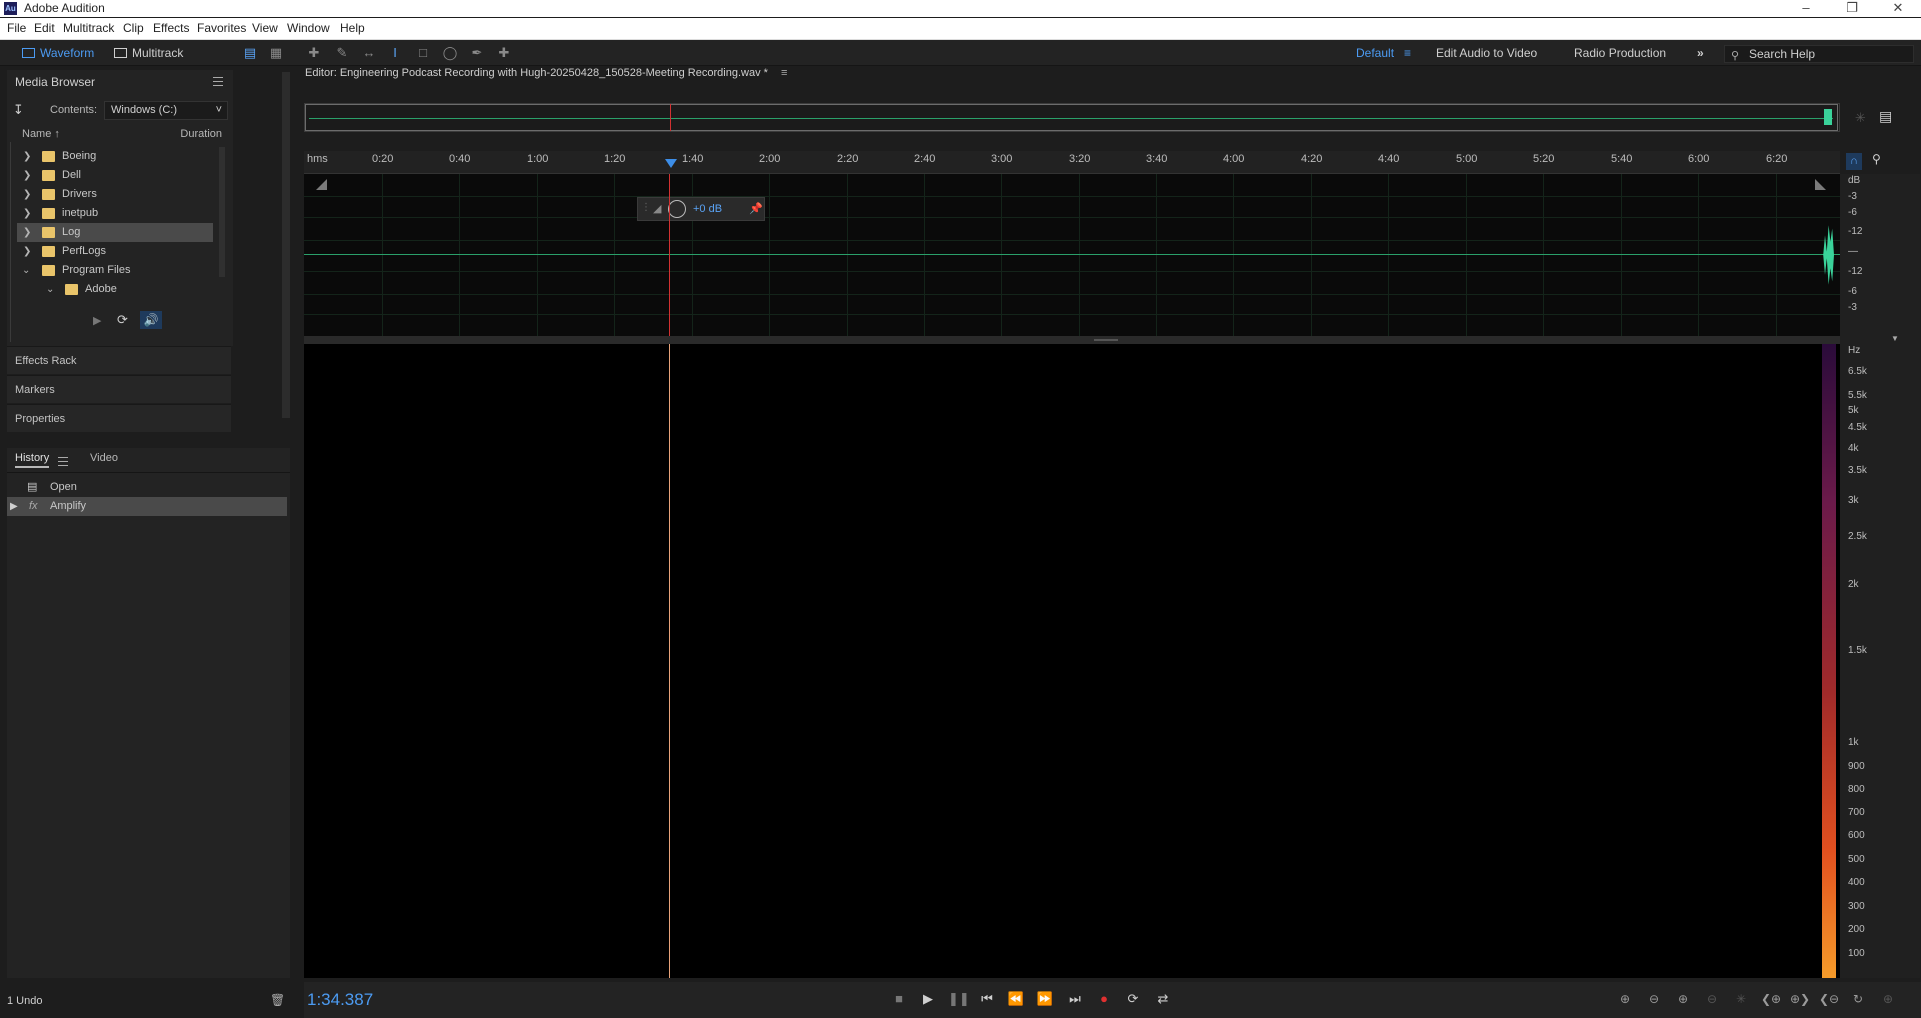  I want to click on restore-button: ❐, so click(1852, 8).